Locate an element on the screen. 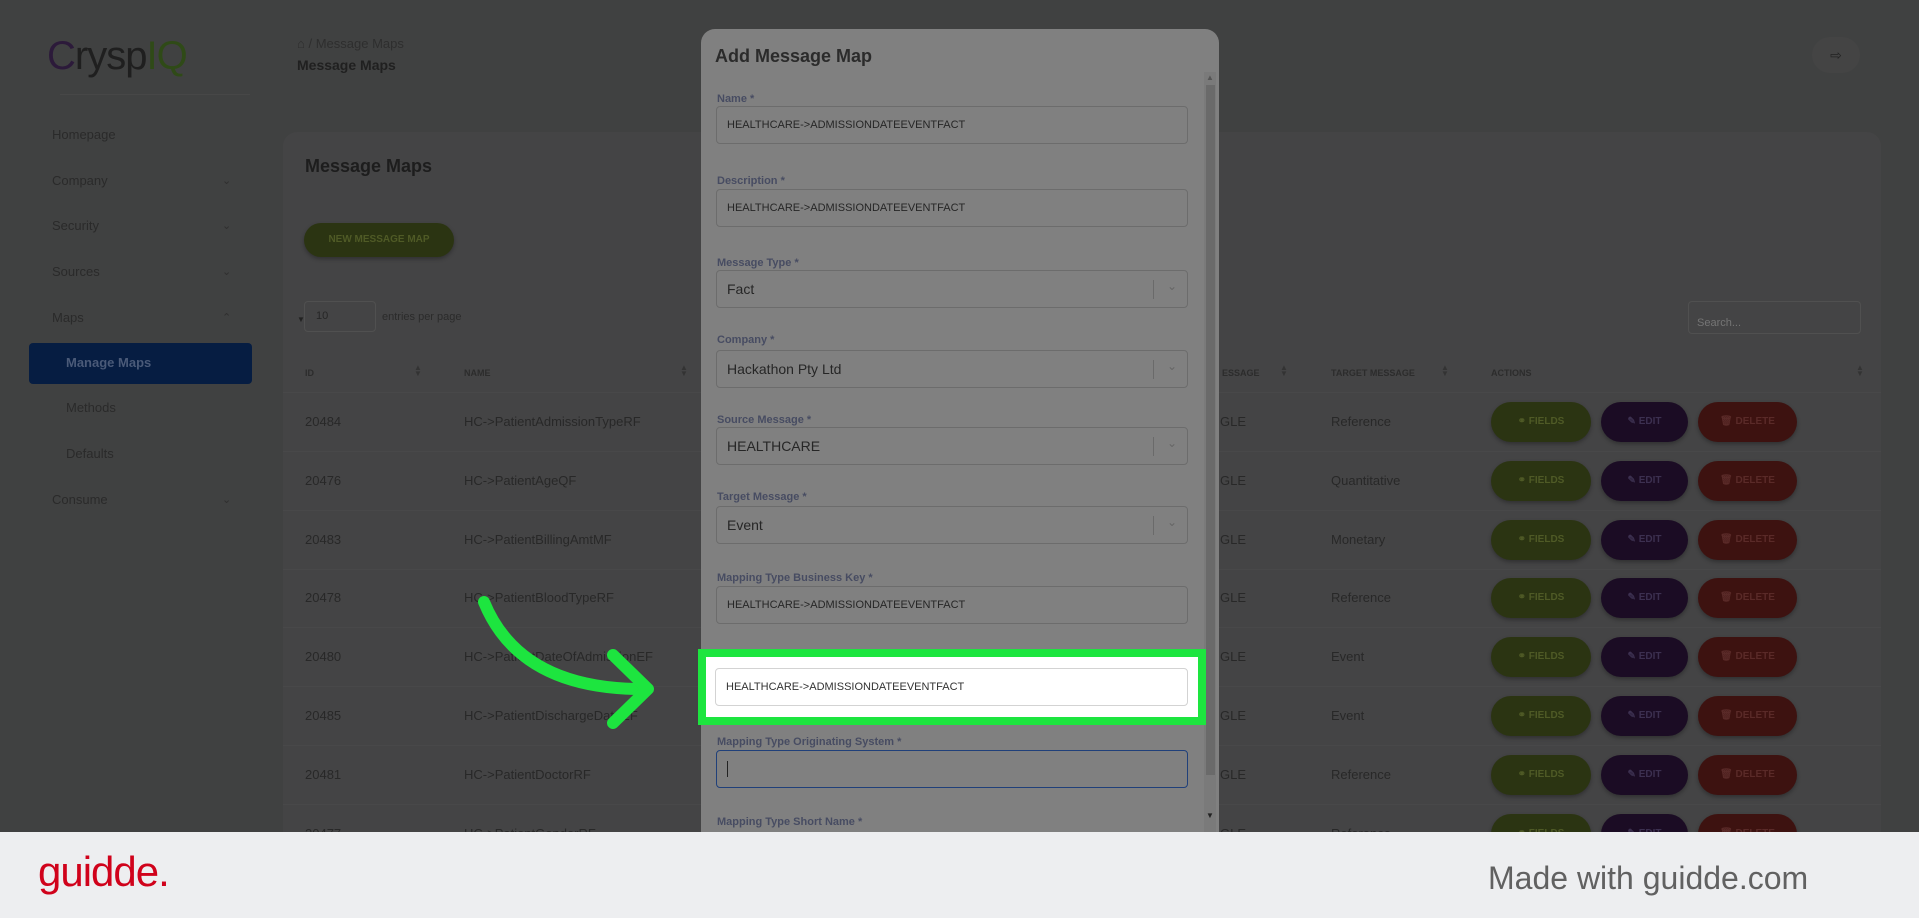 This screenshot has height=918, width=1919. sidebar-item-maps: Maps is located at coordinates (68, 317).